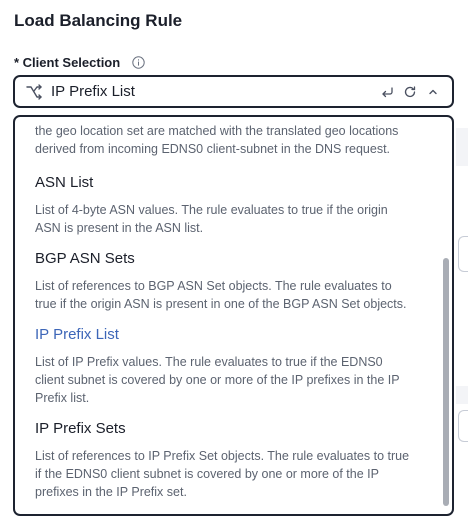  Describe the element at coordinates (85, 258) in the screenshot. I see `option-name: BGP ASN Sets` at that location.